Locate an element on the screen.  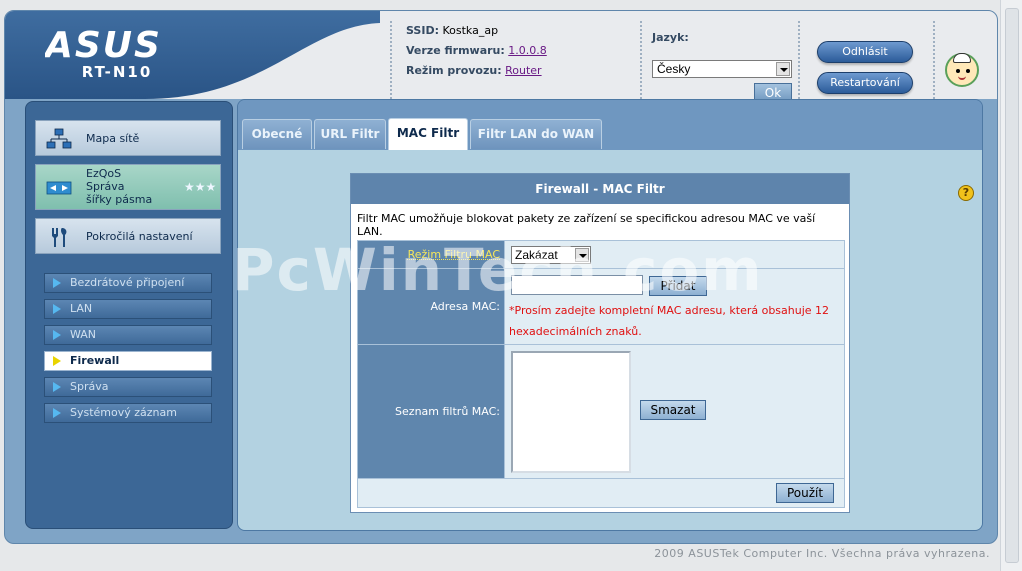
mode-row: Režim provozu: Router is located at coordinates (523, 71).